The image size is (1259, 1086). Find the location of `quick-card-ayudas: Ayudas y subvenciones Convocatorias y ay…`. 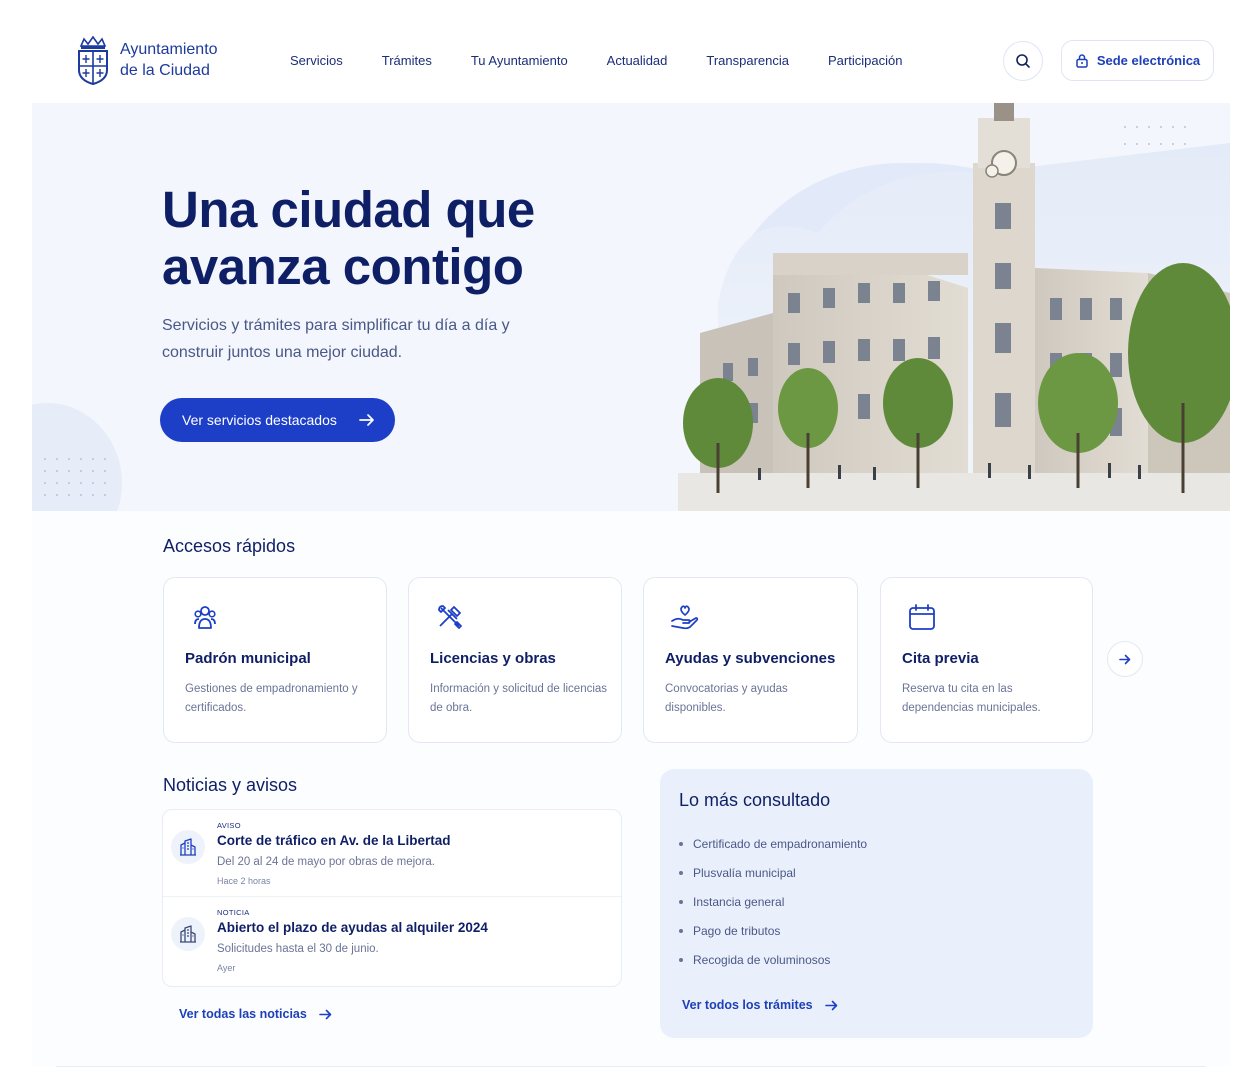

quick-card-ayudas: Ayudas y subvenciones Convocatorias y ay… is located at coordinates (750, 660).